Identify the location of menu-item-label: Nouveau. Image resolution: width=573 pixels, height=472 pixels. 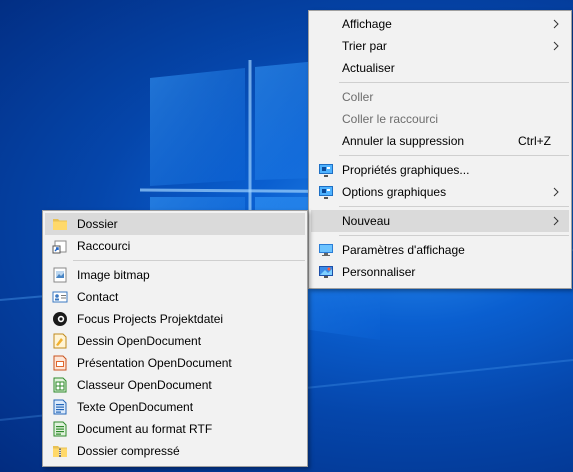
(366, 221).